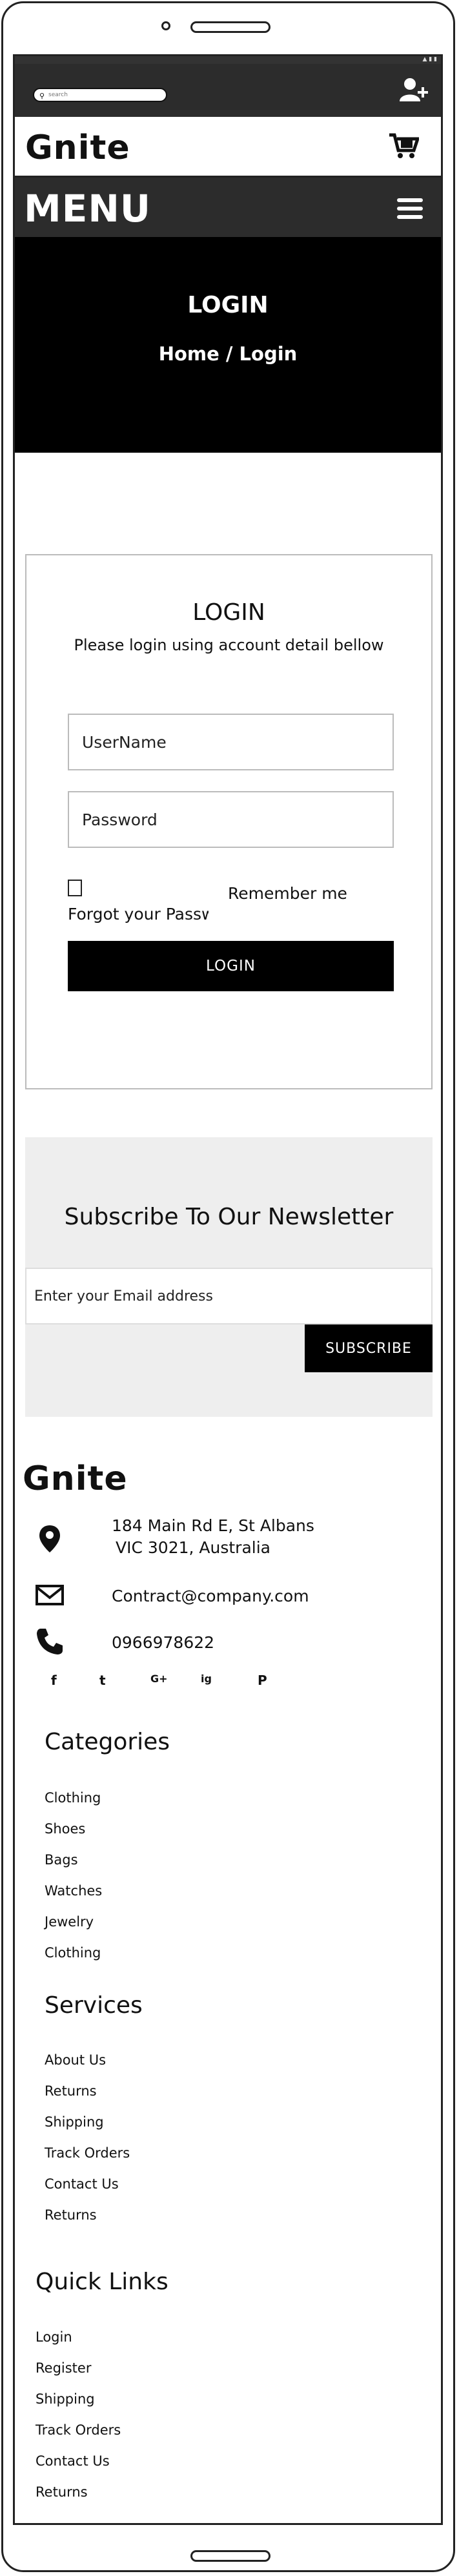  Describe the element at coordinates (50, 1641) in the screenshot. I see `phone-icon` at that location.